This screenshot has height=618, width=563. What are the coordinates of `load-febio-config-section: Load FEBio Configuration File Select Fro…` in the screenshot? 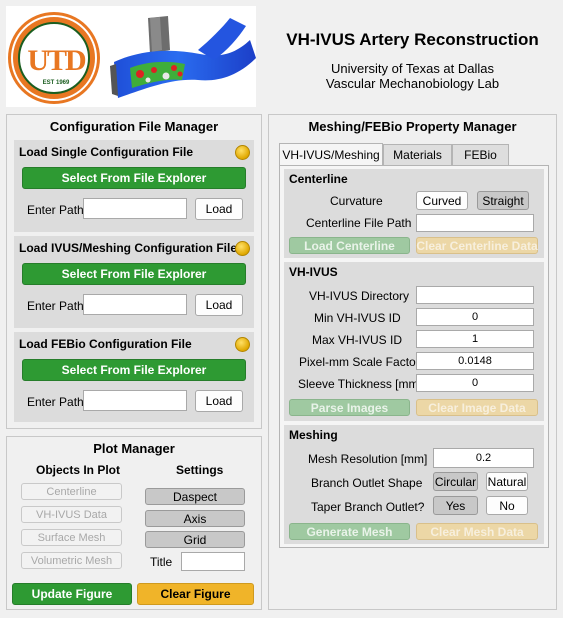 It's located at (134, 377).